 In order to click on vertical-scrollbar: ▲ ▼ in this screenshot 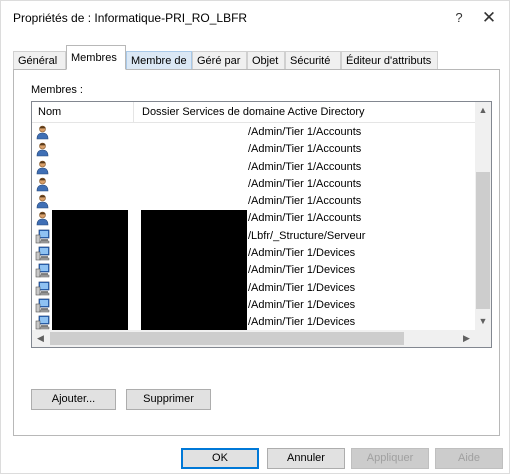, I will do `click(483, 216)`.